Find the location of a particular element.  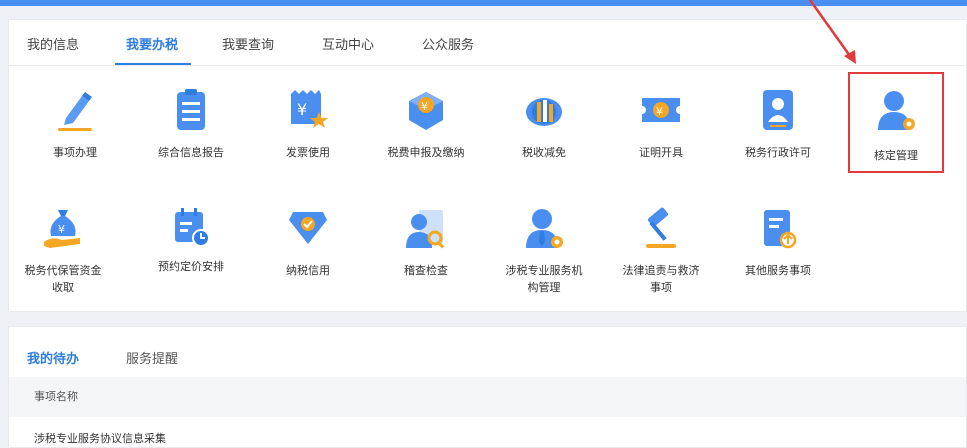

table-header: 事项名称 is located at coordinates (487, 397).